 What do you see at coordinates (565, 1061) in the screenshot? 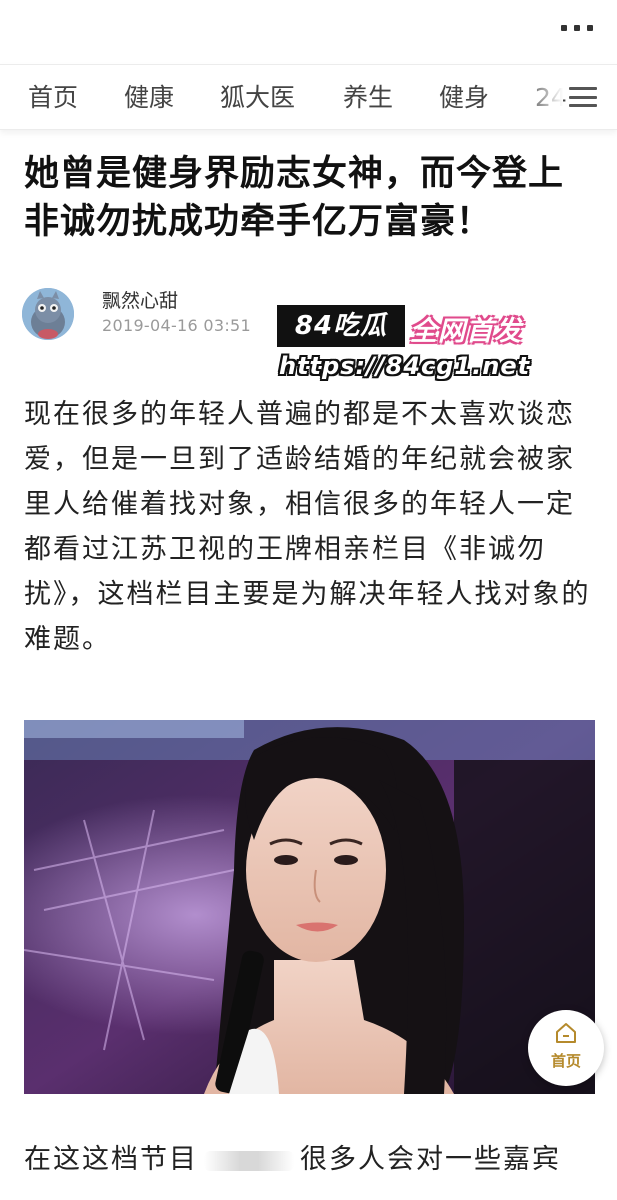
I see `home-float-label: 首页` at bounding box center [565, 1061].